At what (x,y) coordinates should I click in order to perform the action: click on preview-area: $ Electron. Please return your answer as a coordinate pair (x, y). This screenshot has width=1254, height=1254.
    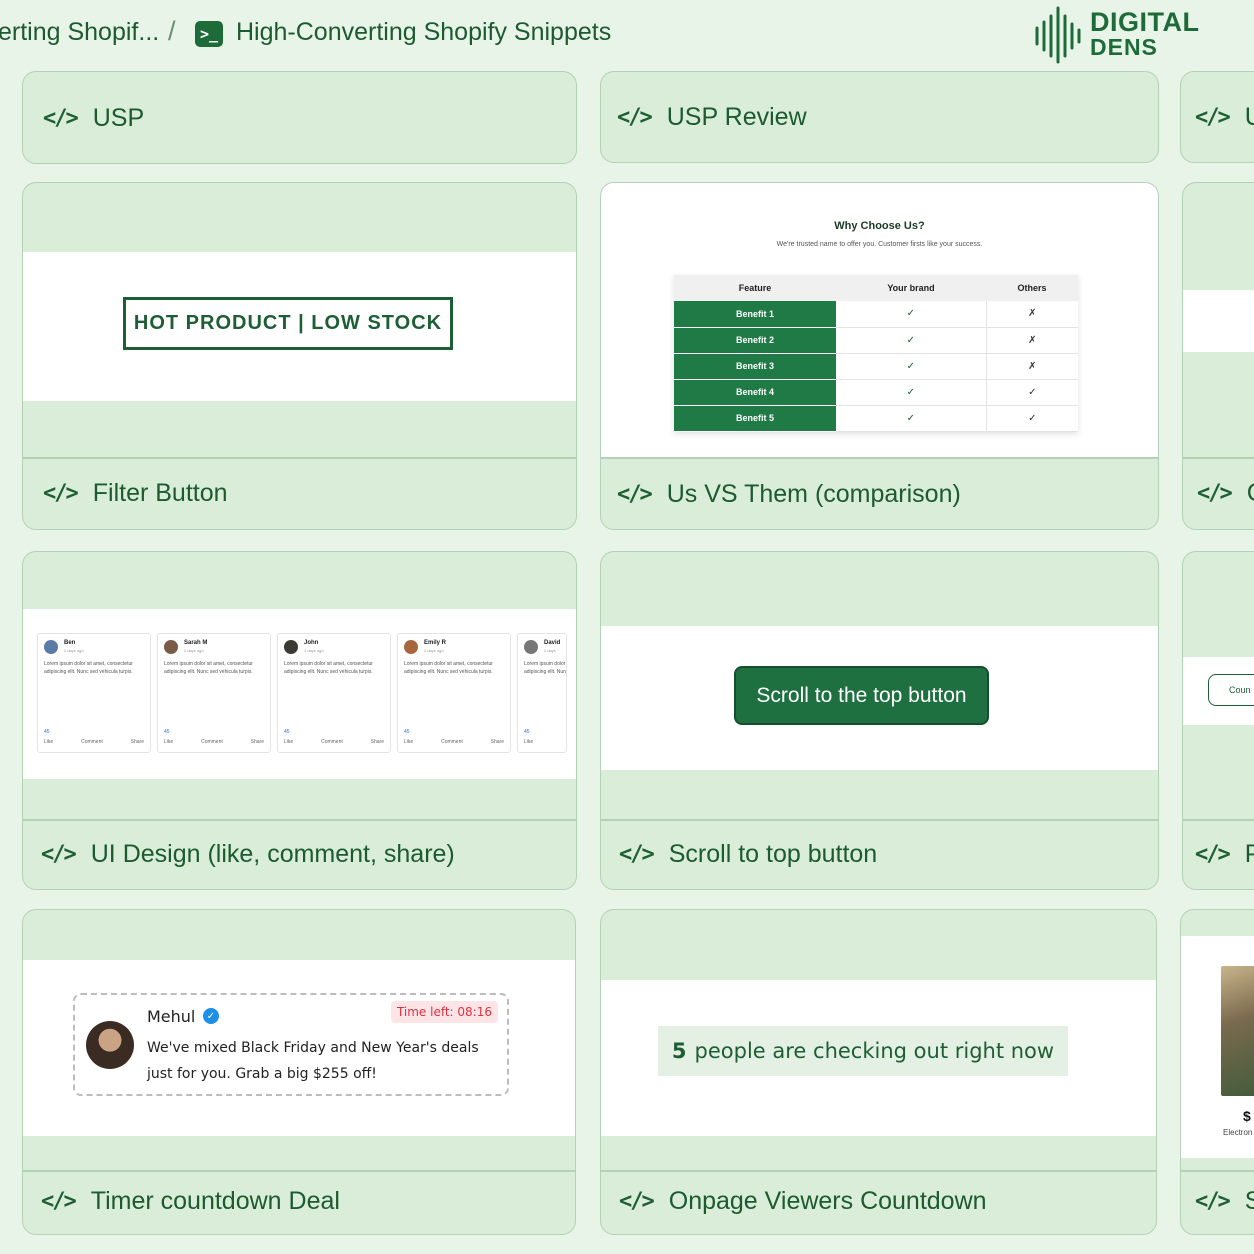
    Looking at the image, I should click on (1217, 1047).